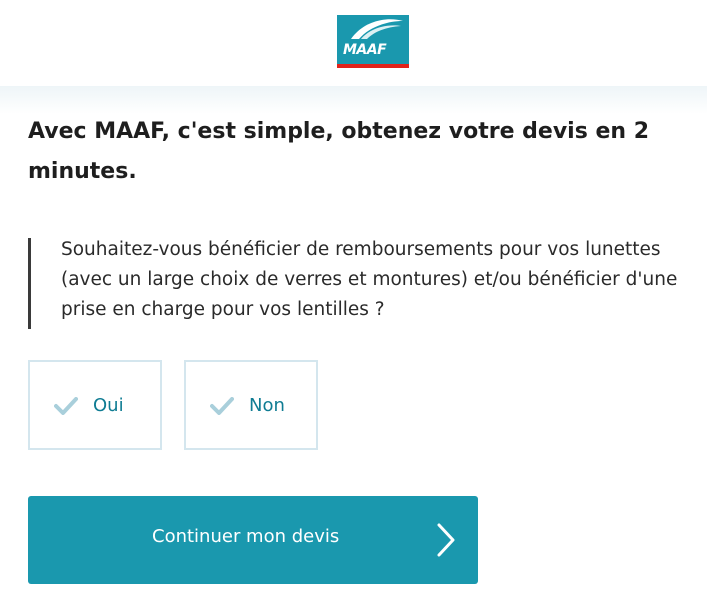 The height and width of the screenshot is (595, 707). I want to click on choice-oui-label: Oui, so click(108, 405).